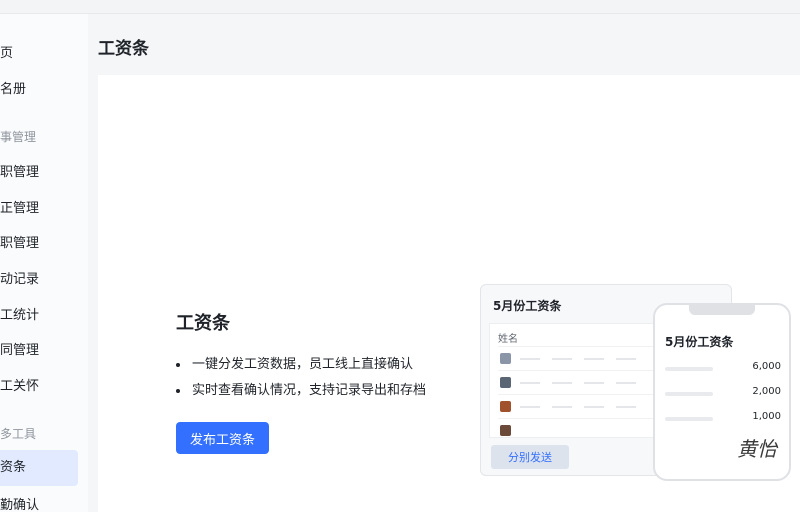 The width and height of the screenshot is (800, 512). I want to click on phone-row: 6,000, so click(723, 369).